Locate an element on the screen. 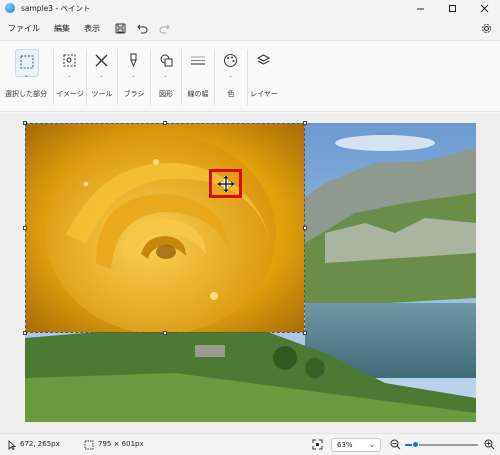 The height and width of the screenshot is (455, 500). image-group: ⌄ イメージ is located at coordinates (70, 76).